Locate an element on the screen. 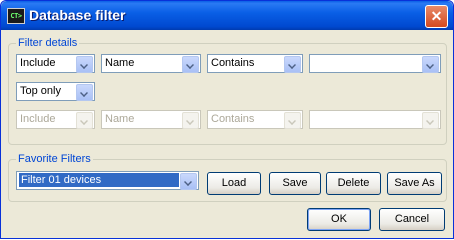 The image size is (454, 240). field-select: Name is located at coordinates (151, 63).